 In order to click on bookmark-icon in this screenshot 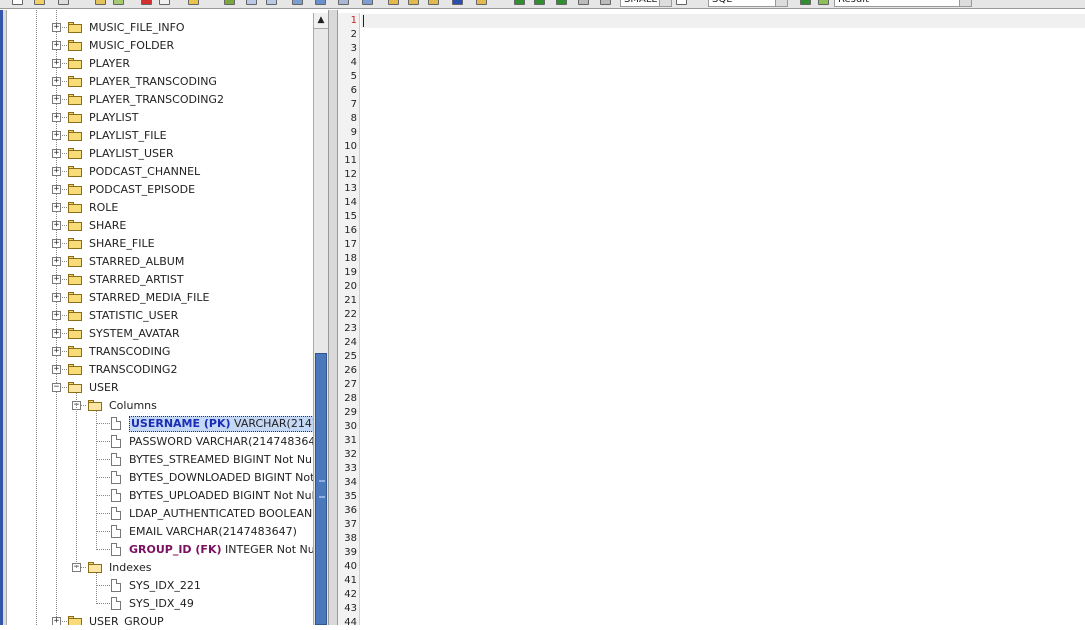, I will do `click(457, 2)`.